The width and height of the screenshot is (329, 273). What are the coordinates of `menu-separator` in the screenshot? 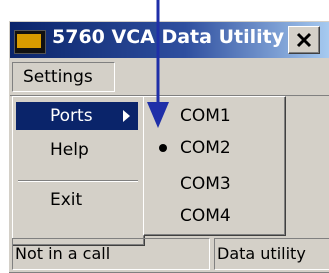 It's located at (78, 181).